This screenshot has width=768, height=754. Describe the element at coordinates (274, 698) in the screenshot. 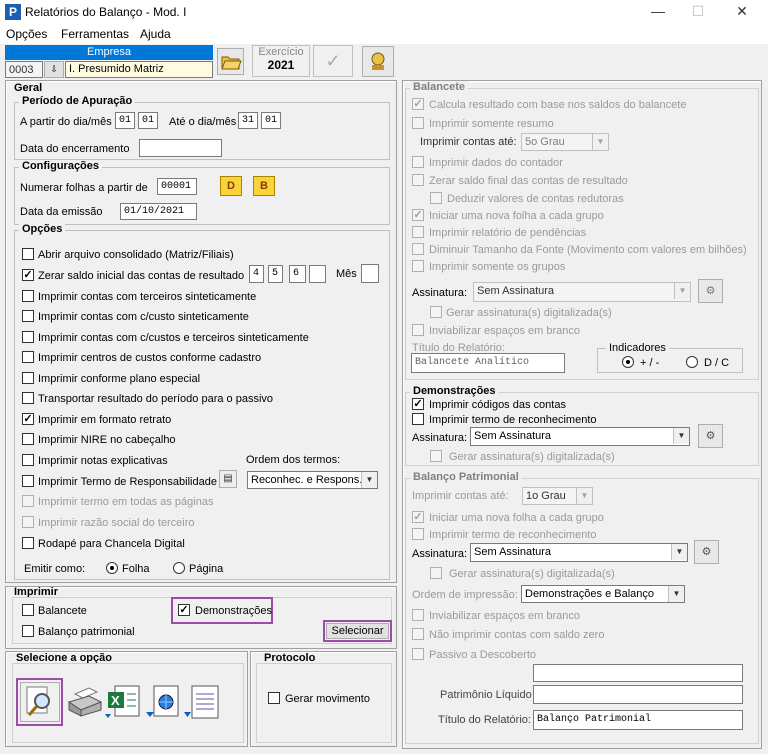

I see `gerar-movimento-checkbox` at that location.